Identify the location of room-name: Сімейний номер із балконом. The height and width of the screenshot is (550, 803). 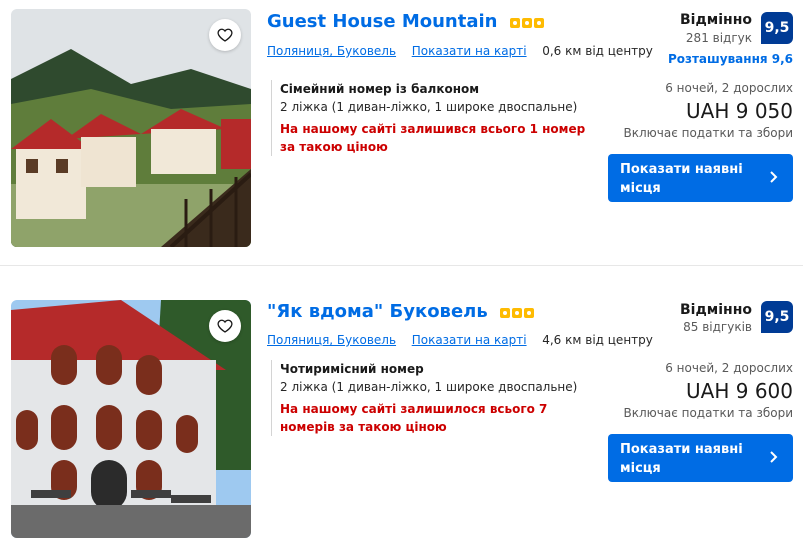
(380, 89).